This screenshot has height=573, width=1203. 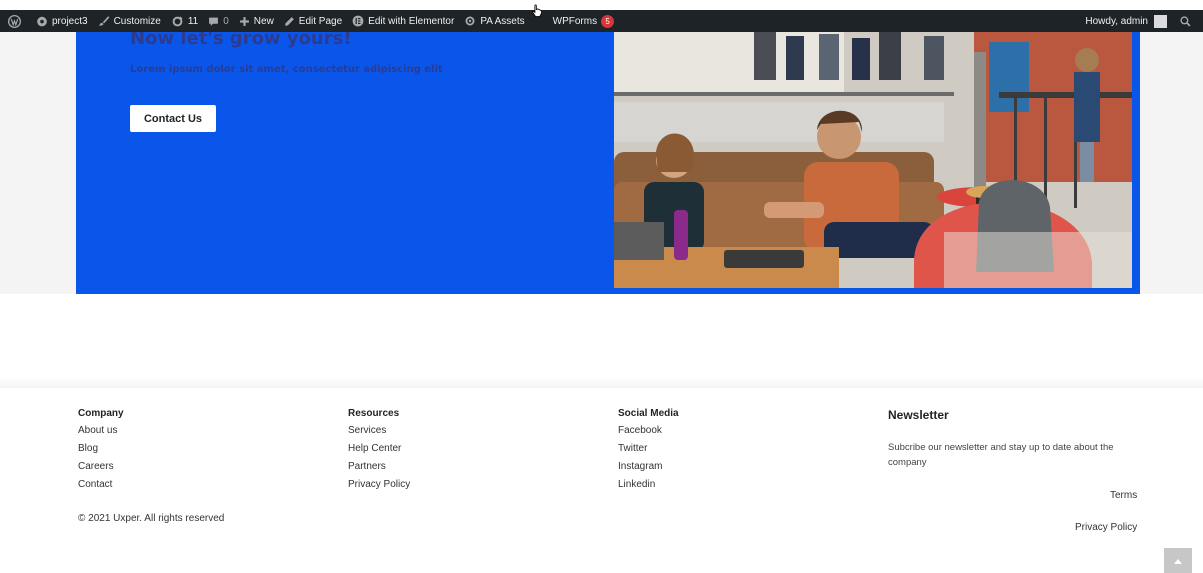 I want to click on footer-link-help-center: Help Center, so click(x=379, y=452).